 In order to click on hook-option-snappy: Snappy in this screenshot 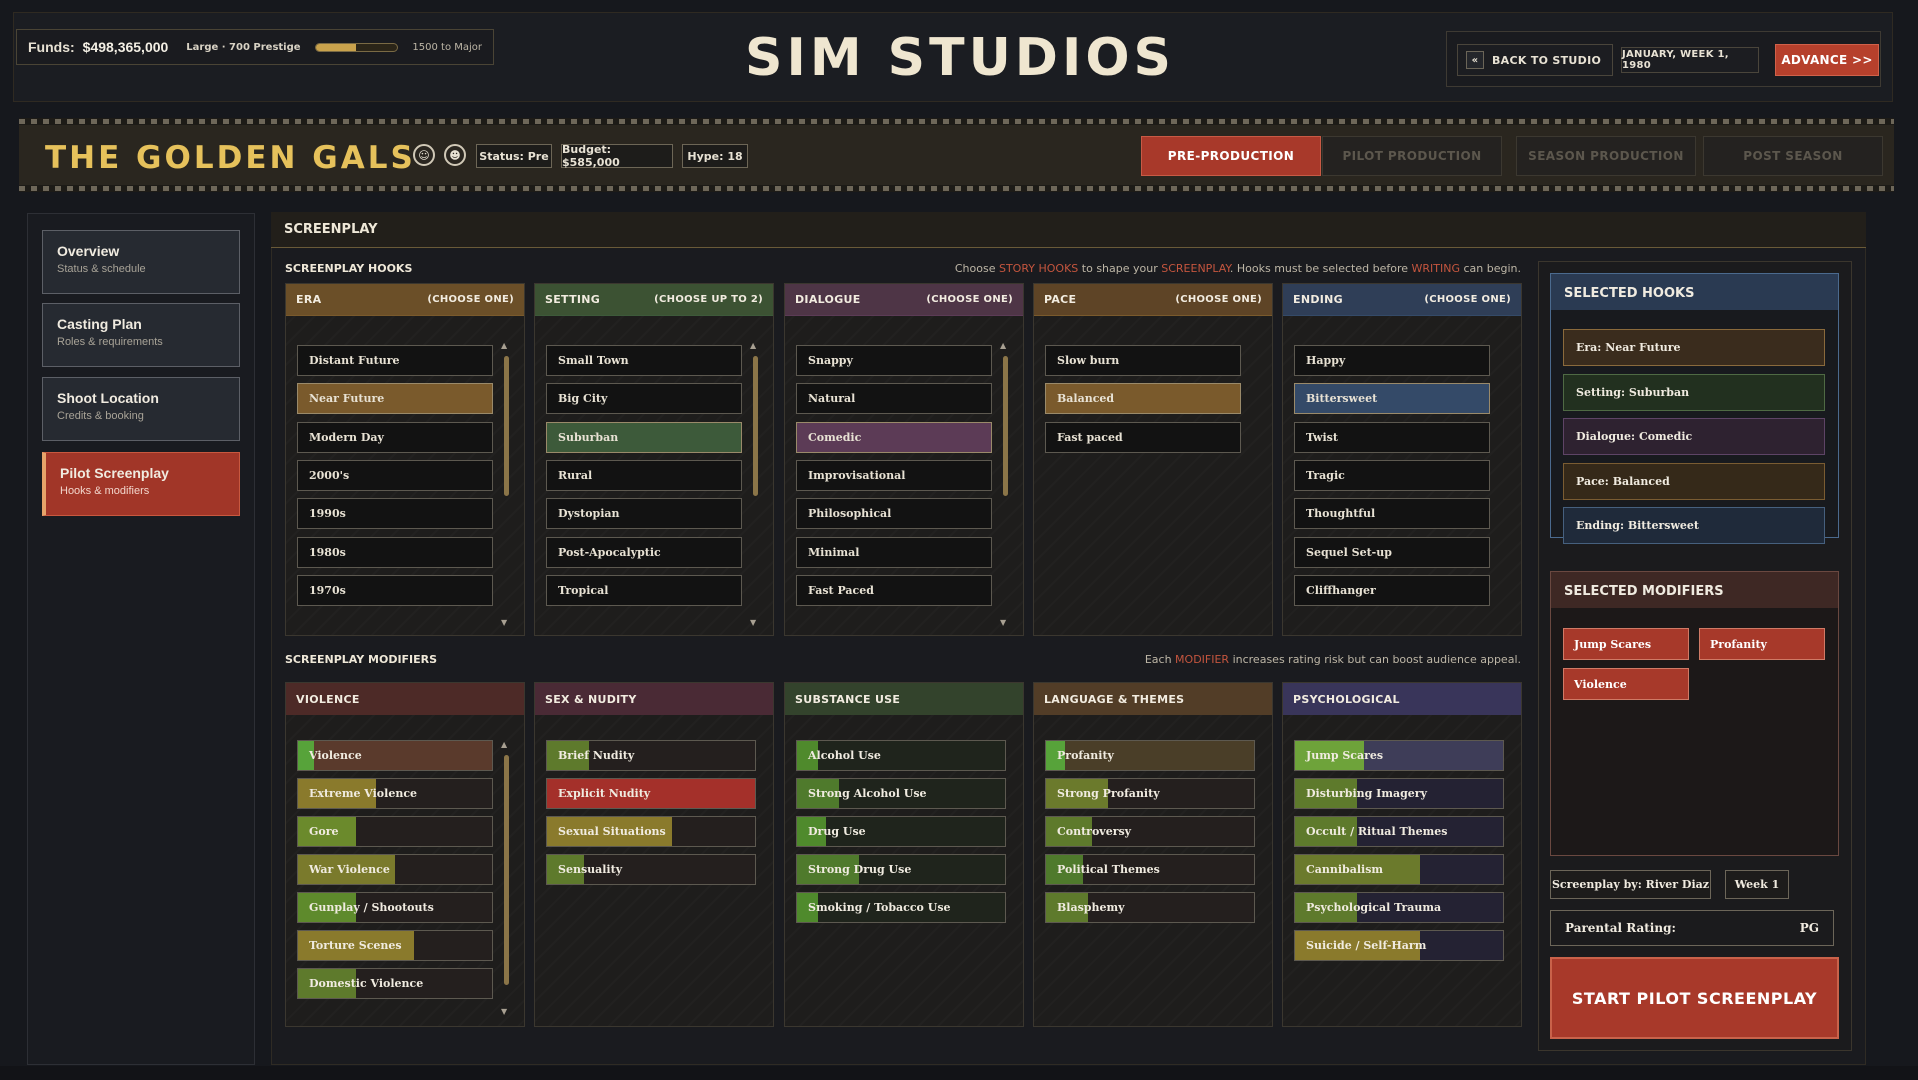, I will do `click(894, 360)`.